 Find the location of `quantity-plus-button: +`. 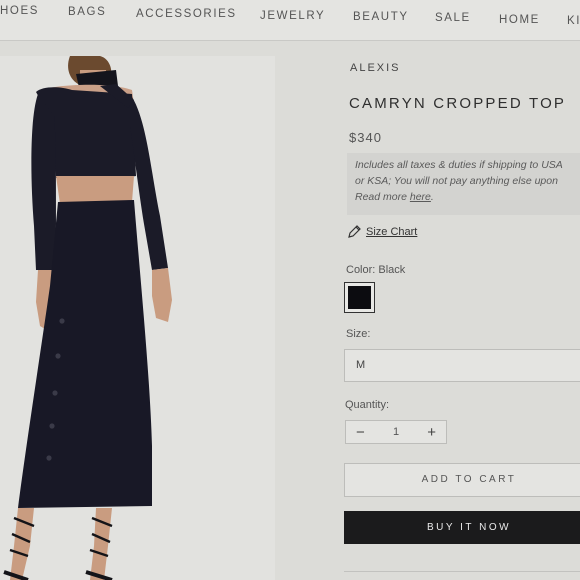

quantity-plus-button: + is located at coordinates (431, 432).